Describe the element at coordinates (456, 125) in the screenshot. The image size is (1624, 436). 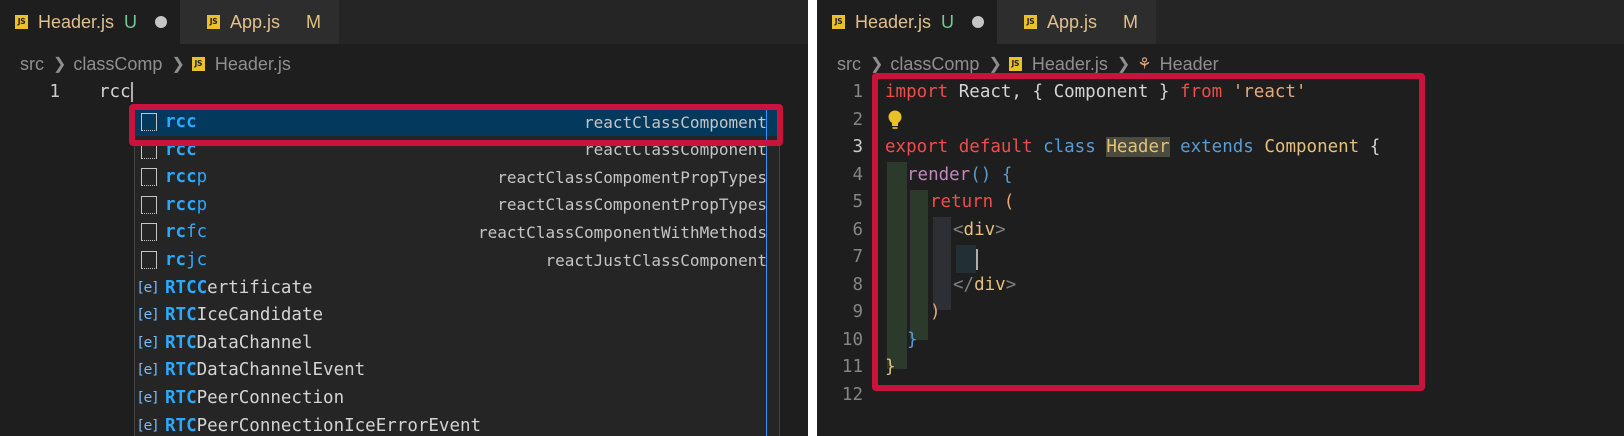
I see `highlight-box-selected-suggestion` at that location.